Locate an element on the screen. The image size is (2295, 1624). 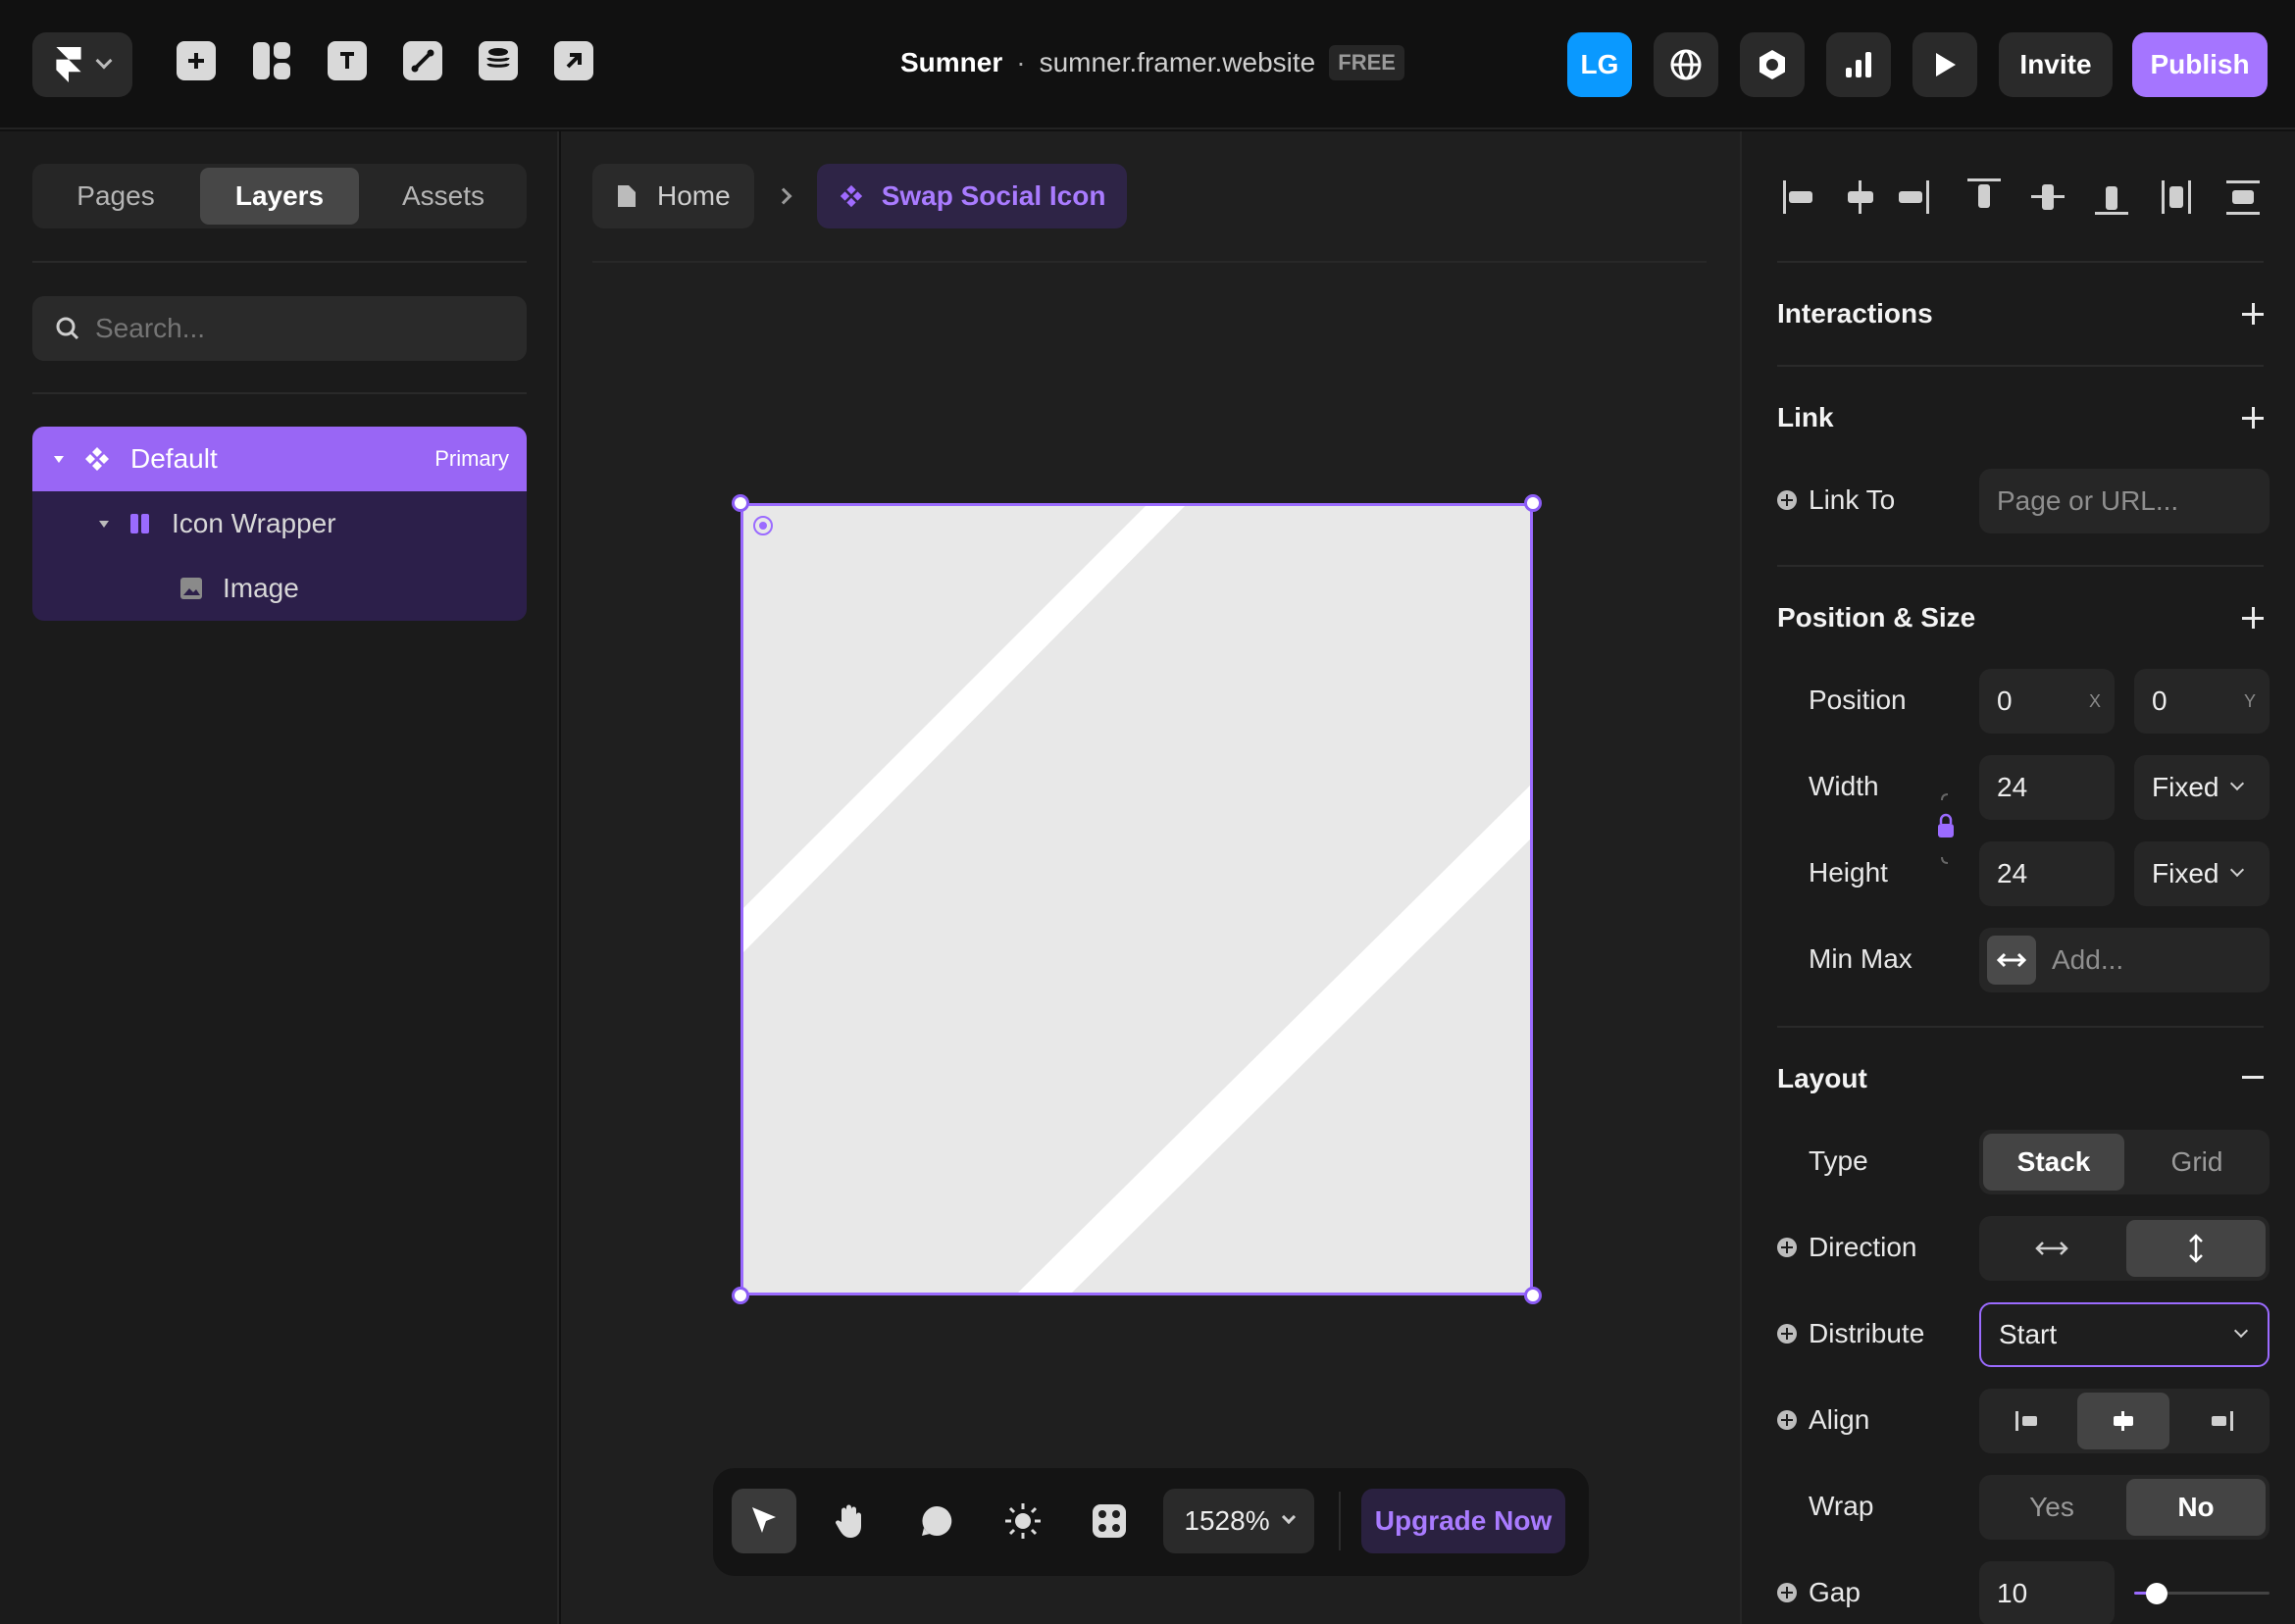
position-x-input: 0X is located at coordinates (2047, 701).